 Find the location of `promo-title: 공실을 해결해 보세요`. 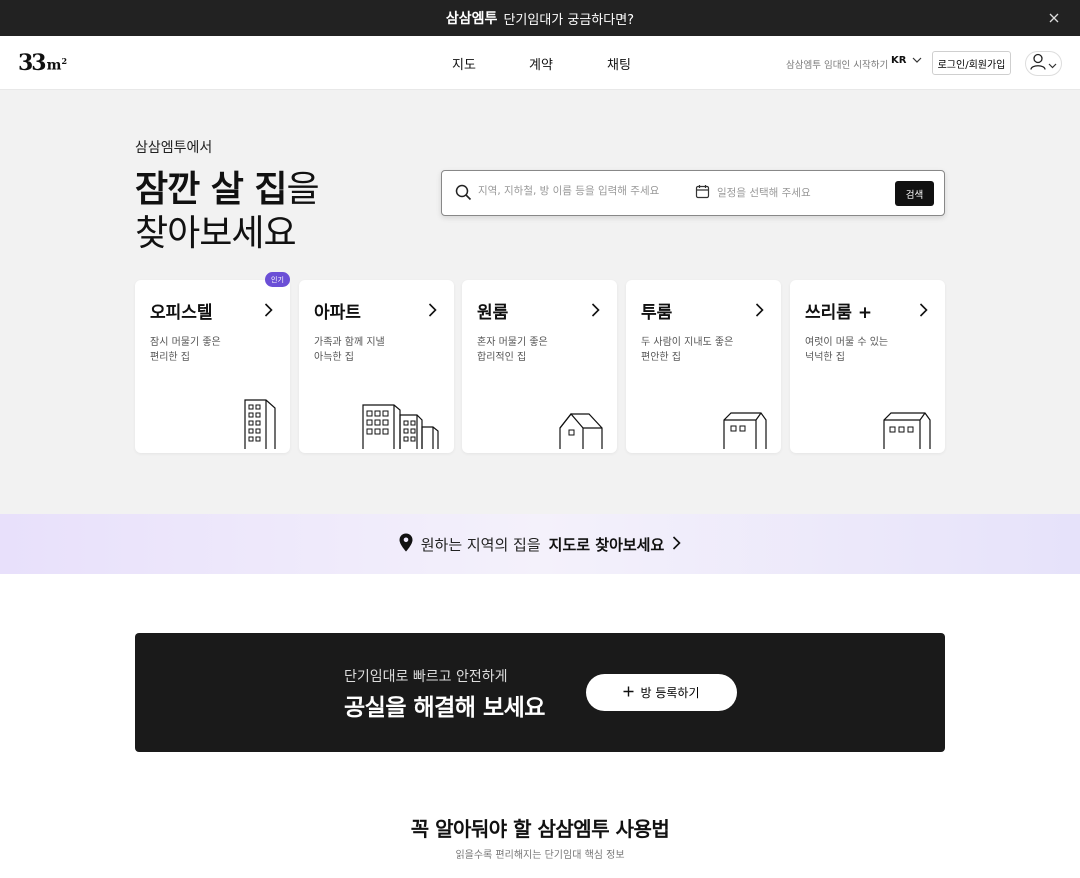

promo-title: 공실을 해결해 보세요 is located at coordinates (444, 708).